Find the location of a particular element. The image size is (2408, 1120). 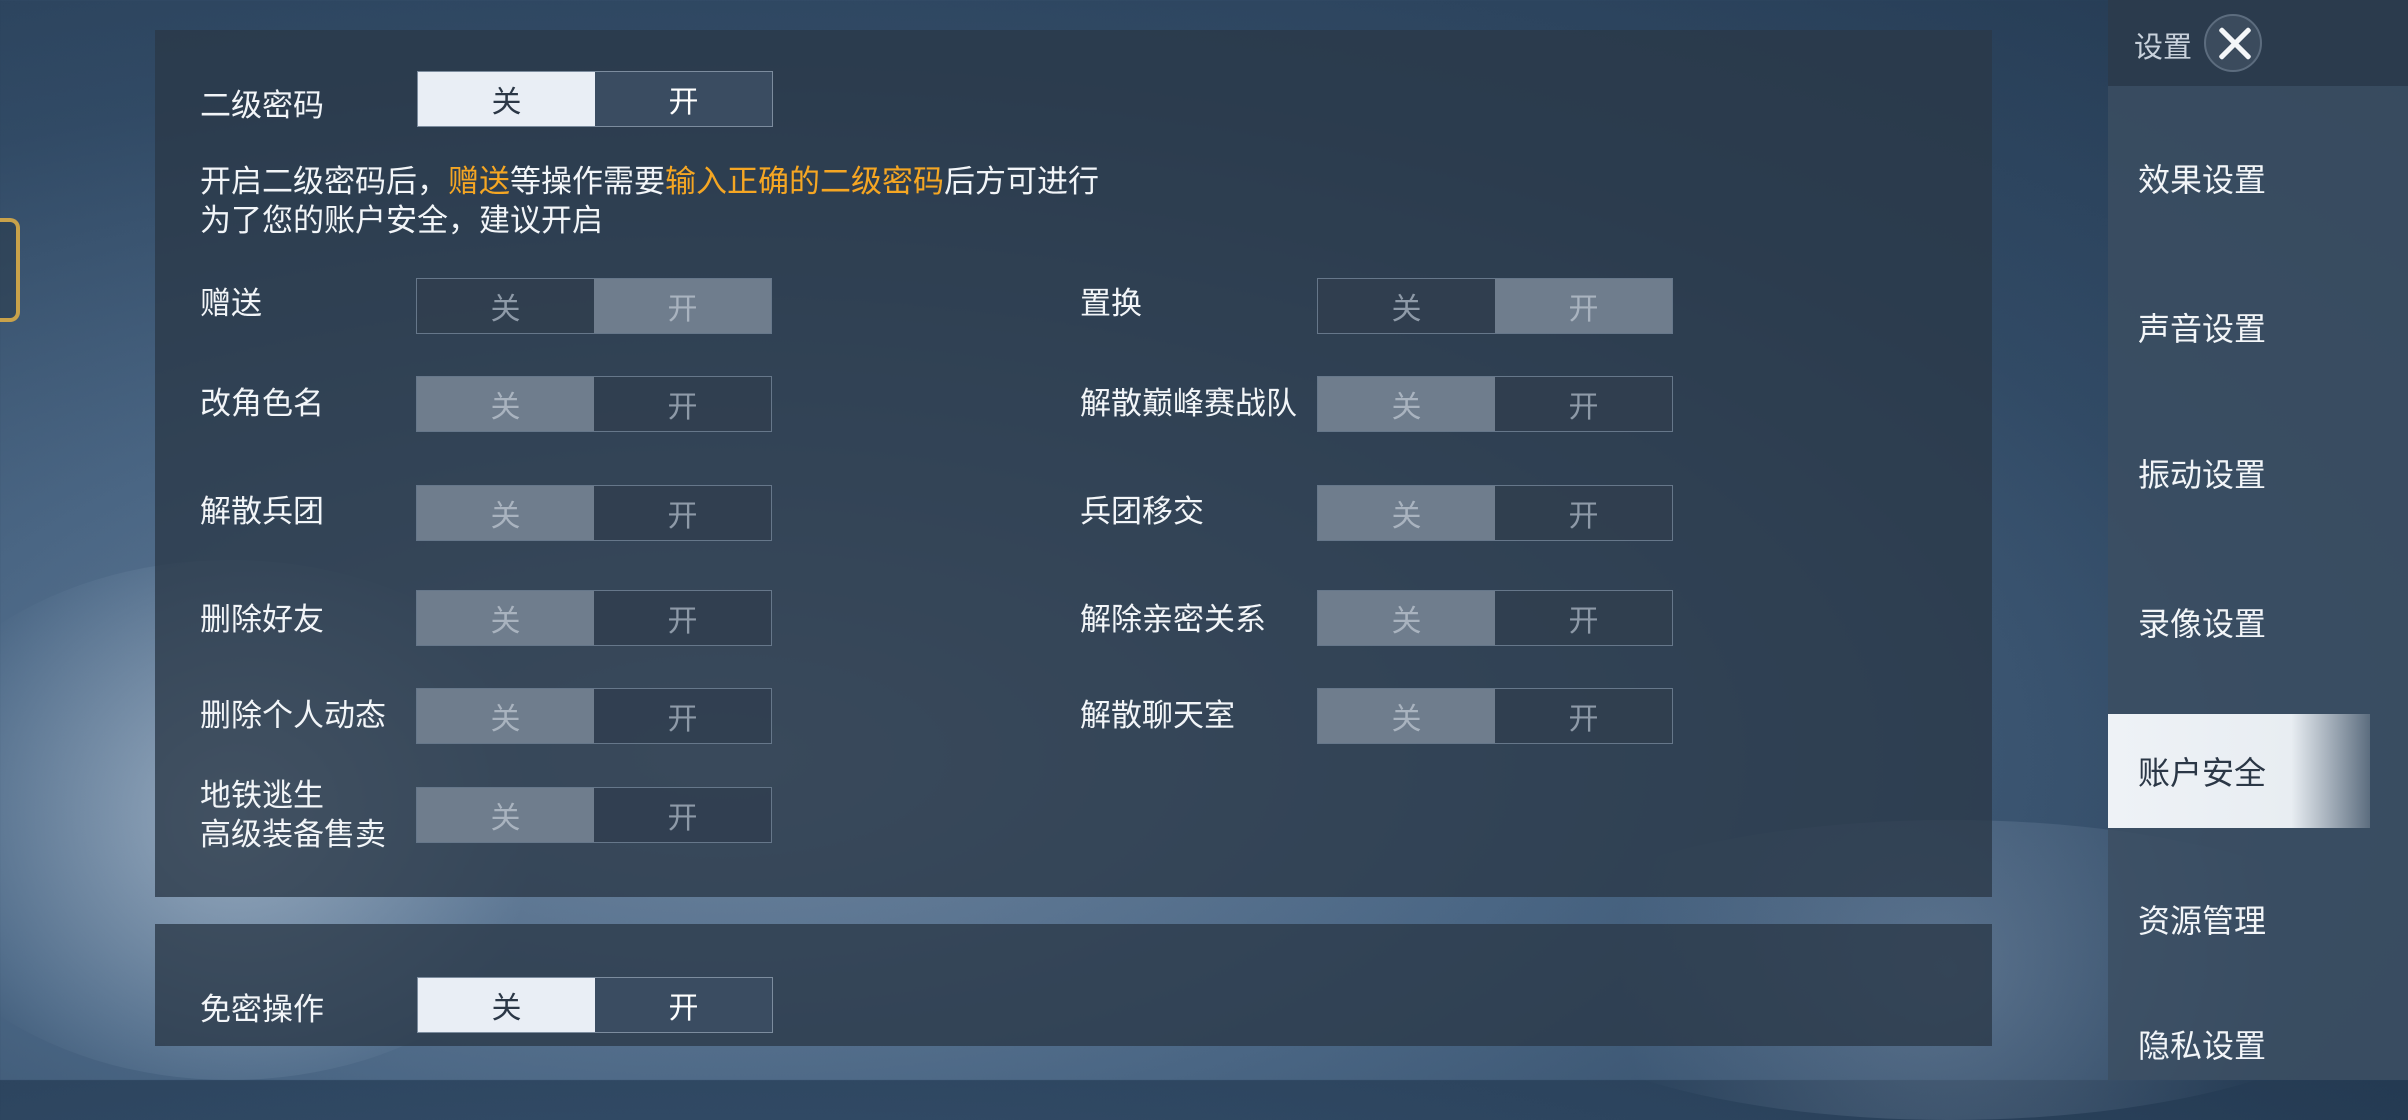

toggle-disband-legion: 关 开 is located at coordinates (594, 513).